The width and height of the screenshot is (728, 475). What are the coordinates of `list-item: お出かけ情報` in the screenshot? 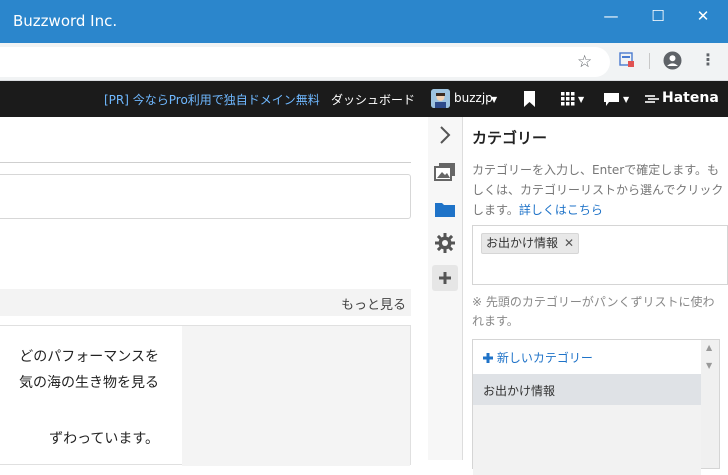 It's located at (587, 389).